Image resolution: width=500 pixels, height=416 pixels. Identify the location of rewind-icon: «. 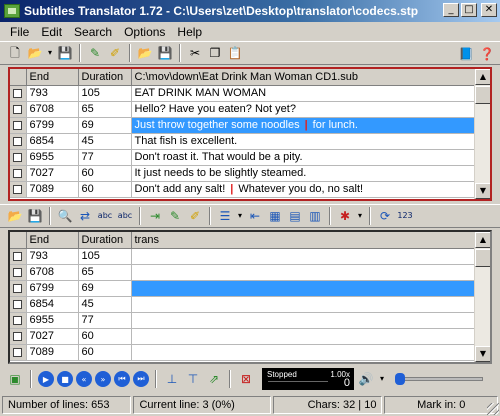
(84, 379).